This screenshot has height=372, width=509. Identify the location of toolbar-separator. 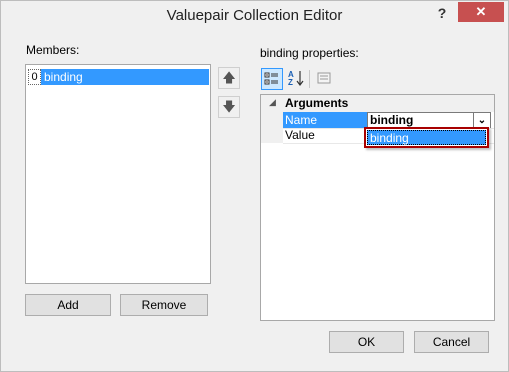
(309, 79).